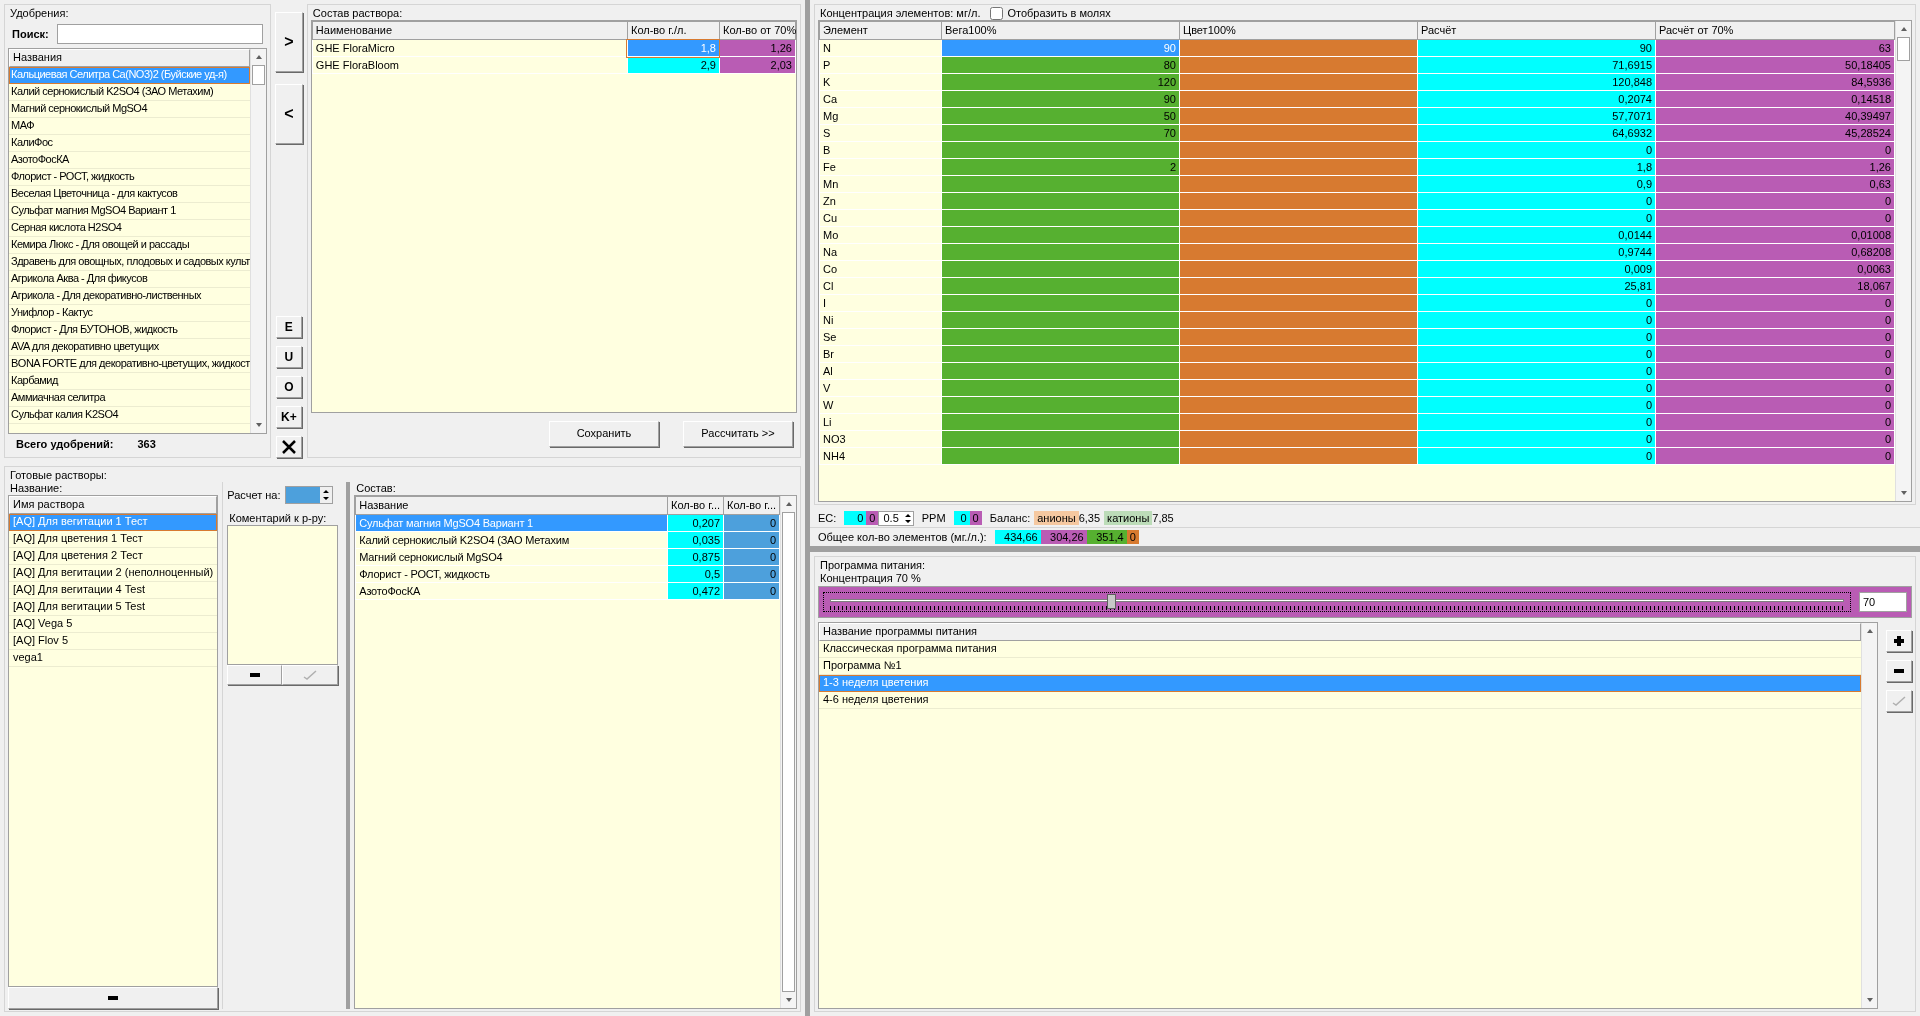 This screenshot has height=1016, width=1920. I want to click on move-button: <, so click(288, 114).